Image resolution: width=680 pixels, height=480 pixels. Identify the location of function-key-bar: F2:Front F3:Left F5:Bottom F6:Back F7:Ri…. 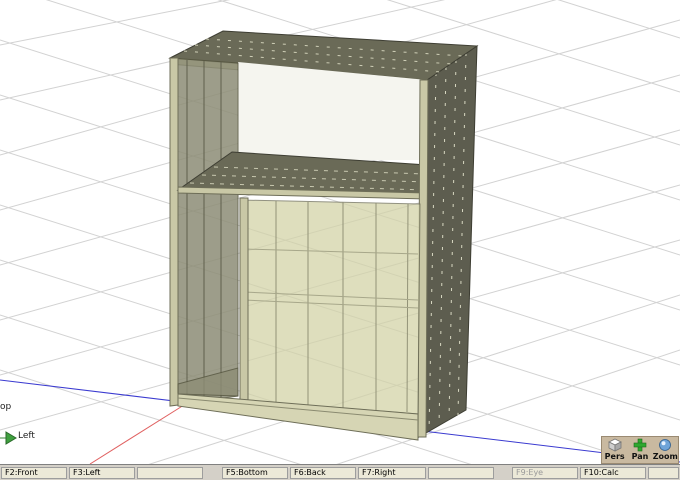
(340, 472).